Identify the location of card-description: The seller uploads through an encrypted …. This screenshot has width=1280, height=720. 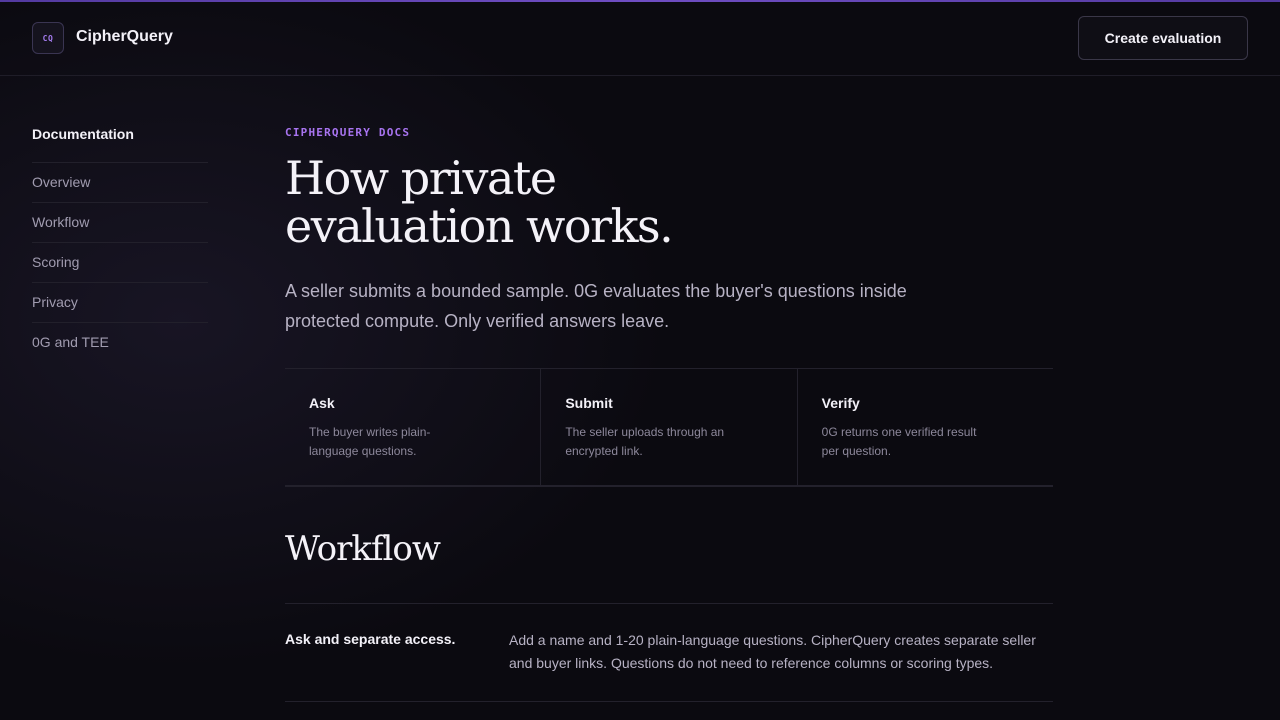
(645, 441).